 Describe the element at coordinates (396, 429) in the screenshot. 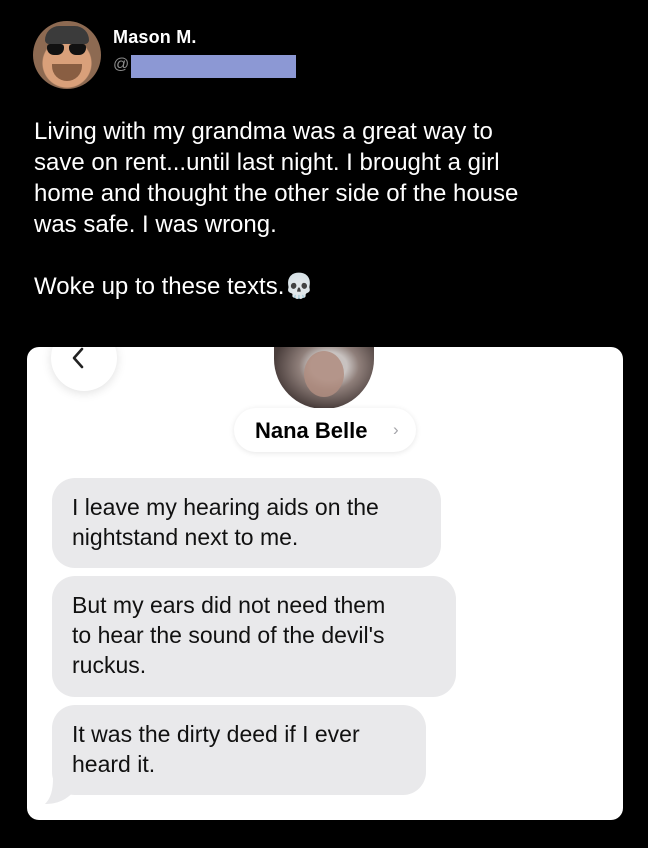

I see `chevron-right-icon: ›` at that location.